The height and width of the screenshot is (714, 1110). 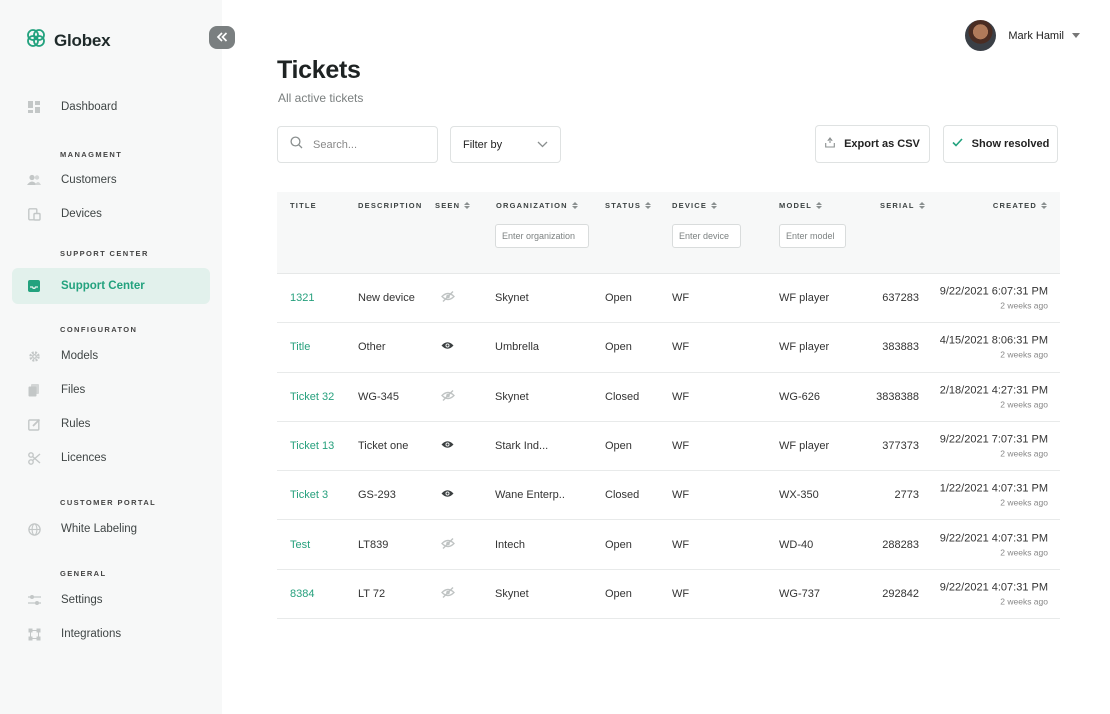 I want to click on search-input, so click(x=368, y=144).